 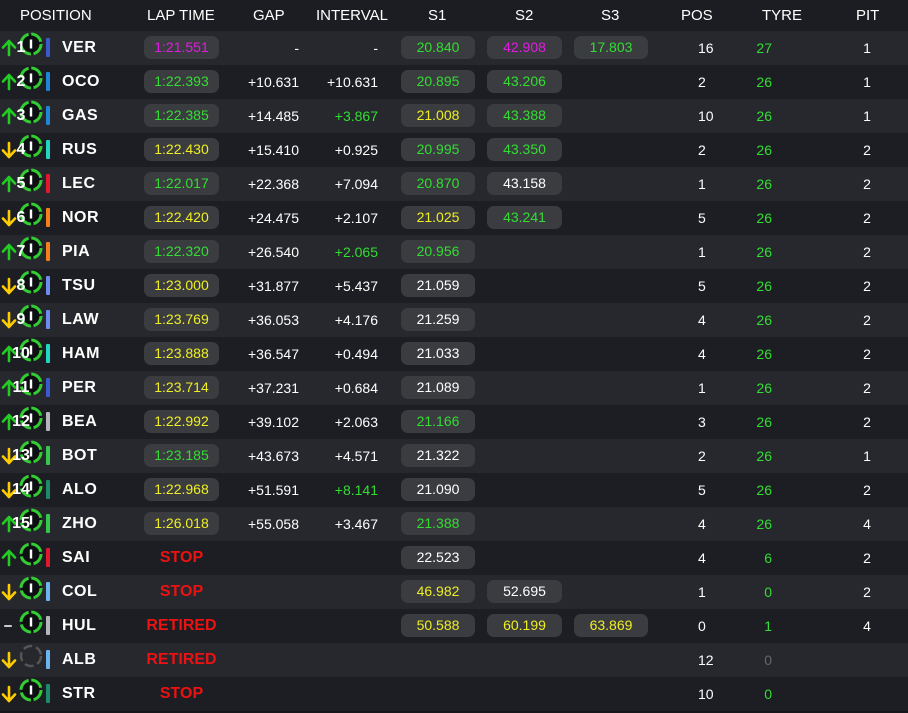 I want to click on table-row: 15 ZHO 1:26.018 +55.058 +3.467 21.388 4 26 4, so click(x=454, y=524).